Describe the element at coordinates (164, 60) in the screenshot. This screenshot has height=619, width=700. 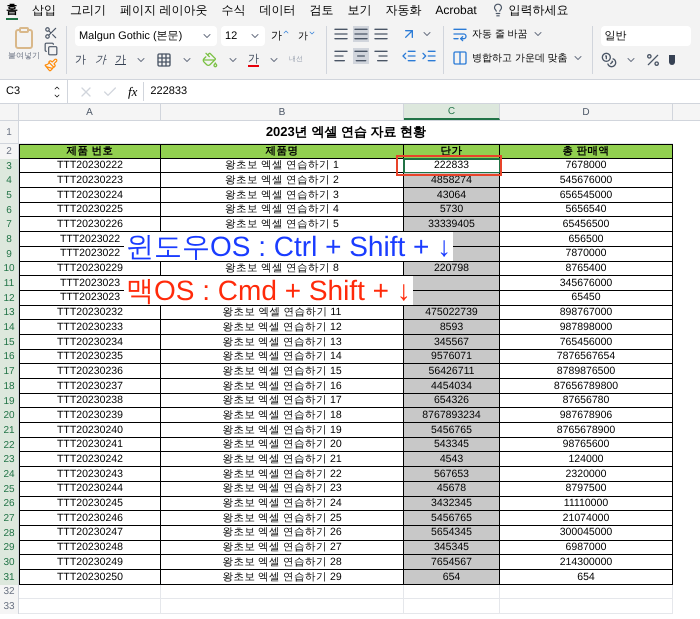
I see `borders-icon` at that location.